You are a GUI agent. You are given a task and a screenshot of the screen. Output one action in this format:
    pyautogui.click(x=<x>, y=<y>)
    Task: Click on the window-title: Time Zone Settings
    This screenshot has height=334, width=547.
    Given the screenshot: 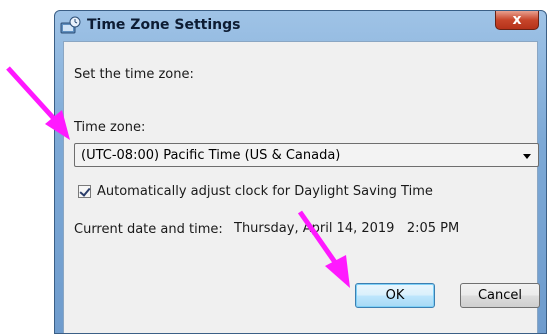 What is the action you would take?
    pyautogui.click(x=164, y=25)
    